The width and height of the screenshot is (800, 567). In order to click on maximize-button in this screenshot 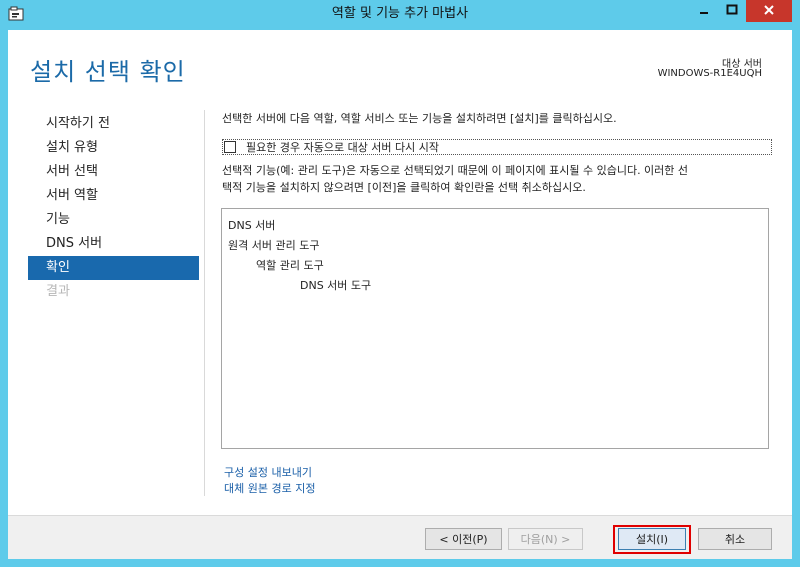, I will do `click(732, 11)`.